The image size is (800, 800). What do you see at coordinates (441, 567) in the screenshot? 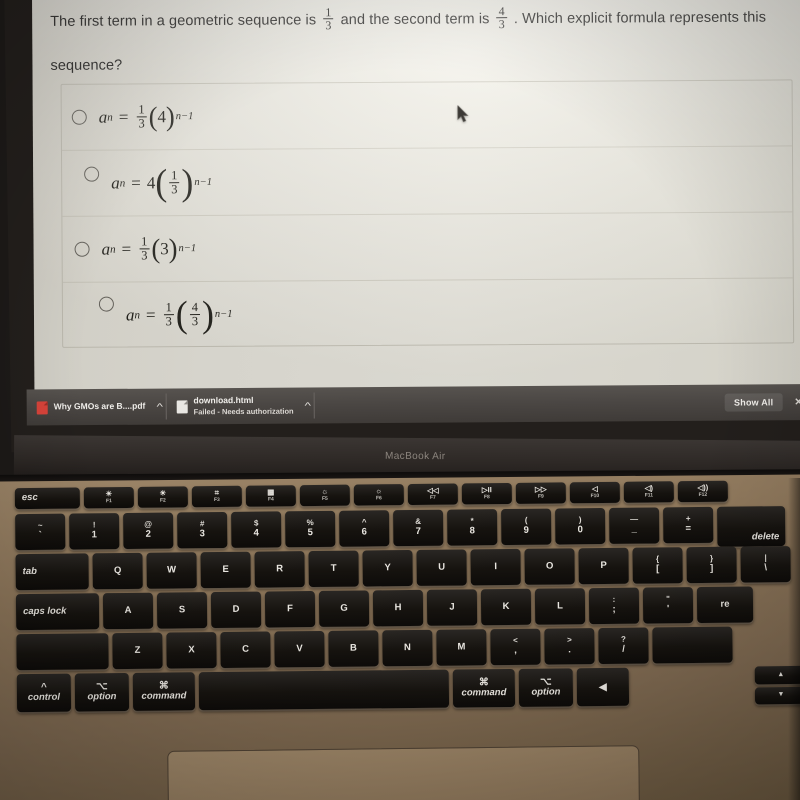
I see `key-u: U` at bounding box center [441, 567].